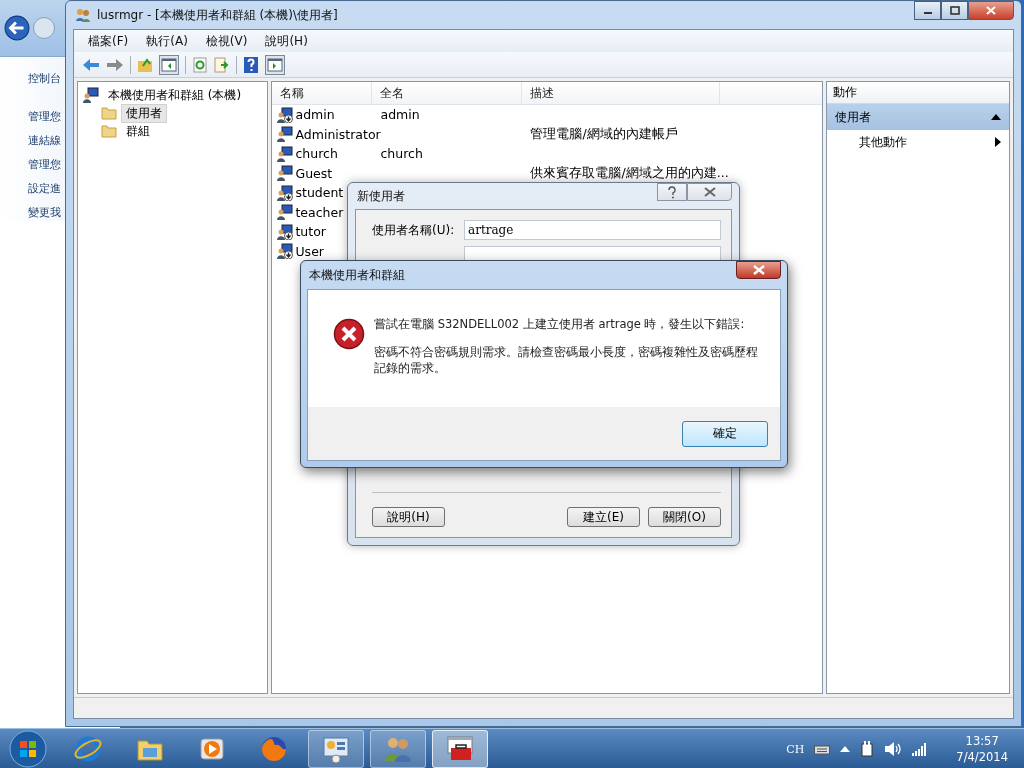 This screenshot has width=1024, height=768. I want to click on language-indicator: CH, so click(795, 749).